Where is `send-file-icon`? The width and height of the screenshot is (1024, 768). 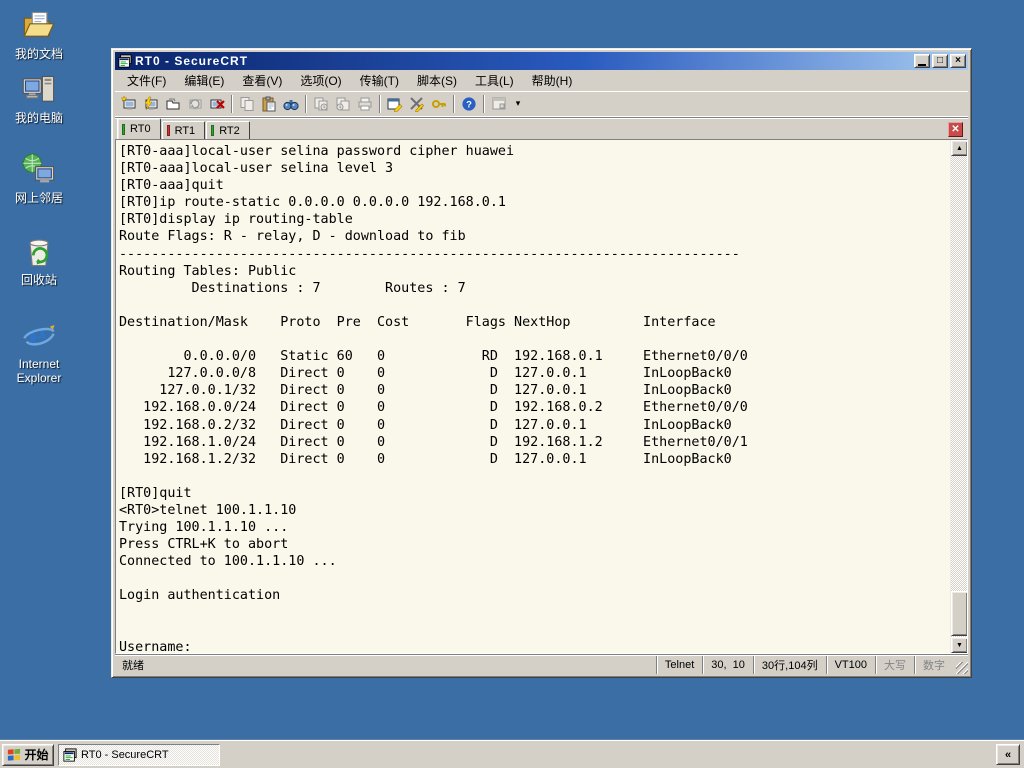 send-file-icon is located at coordinates (321, 104).